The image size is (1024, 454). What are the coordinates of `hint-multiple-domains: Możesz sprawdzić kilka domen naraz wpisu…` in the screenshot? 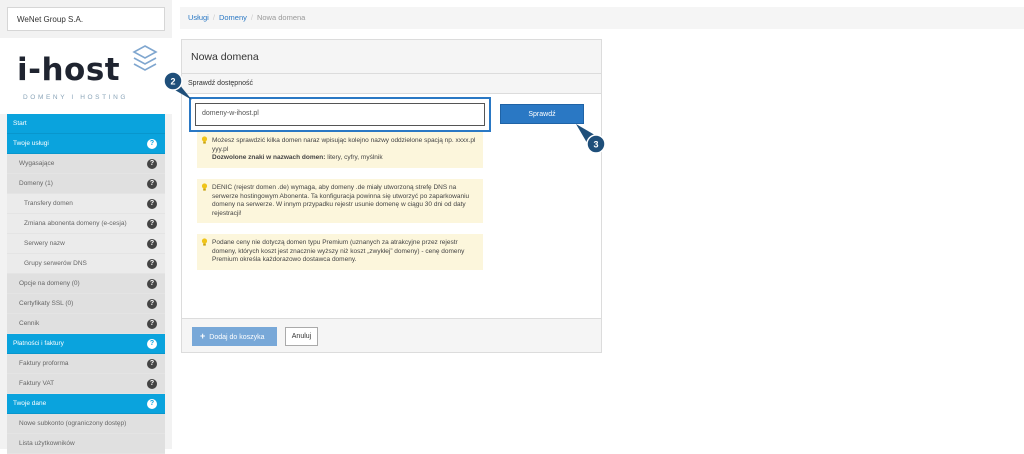 It's located at (340, 150).